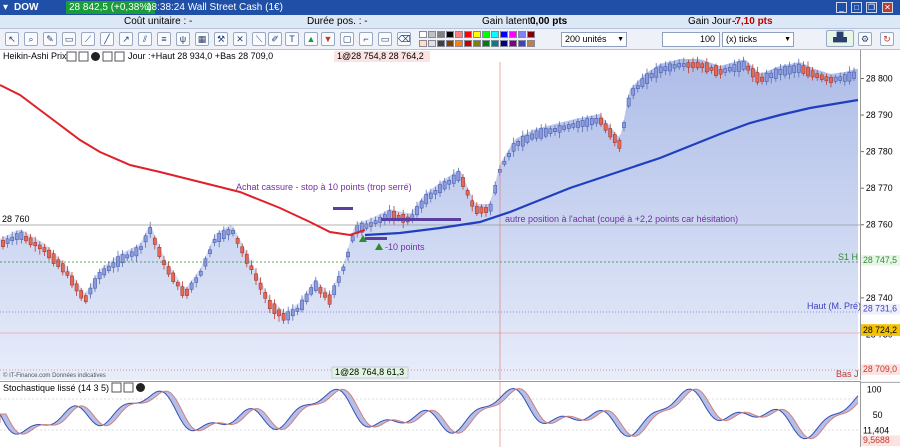  I want to click on text-tool-icon: T, so click(292, 39).